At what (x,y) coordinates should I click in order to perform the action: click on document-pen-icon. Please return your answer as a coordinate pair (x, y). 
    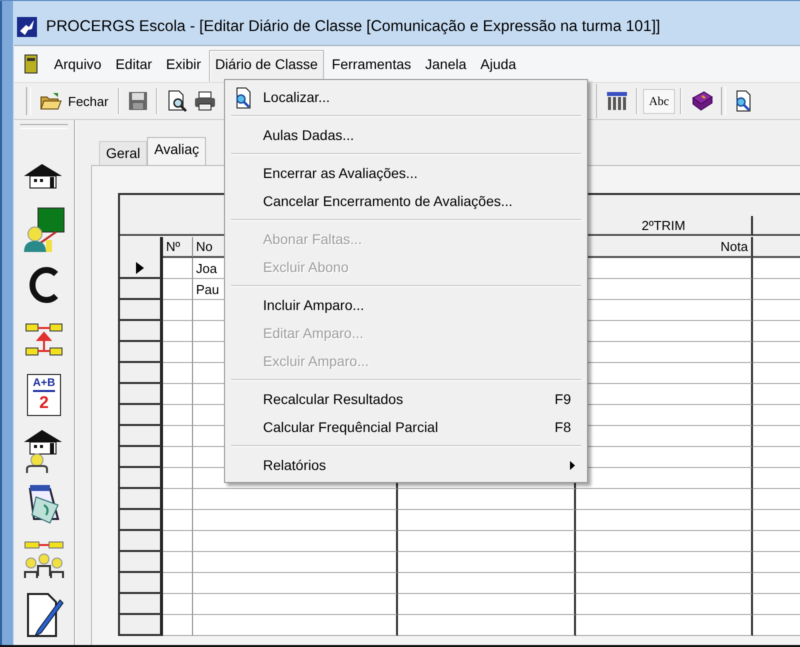
    Looking at the image, I should click on (44, 615).